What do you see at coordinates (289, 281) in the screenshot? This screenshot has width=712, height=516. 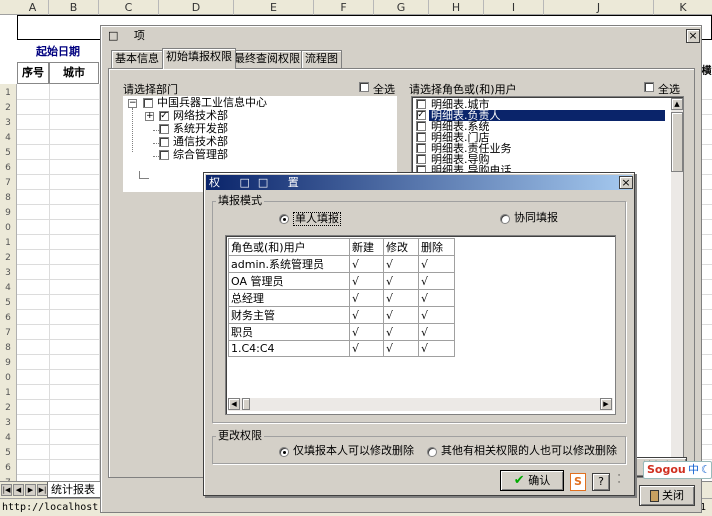 I see `role-cell: OA 管理员` at bounding box center [289, 281].